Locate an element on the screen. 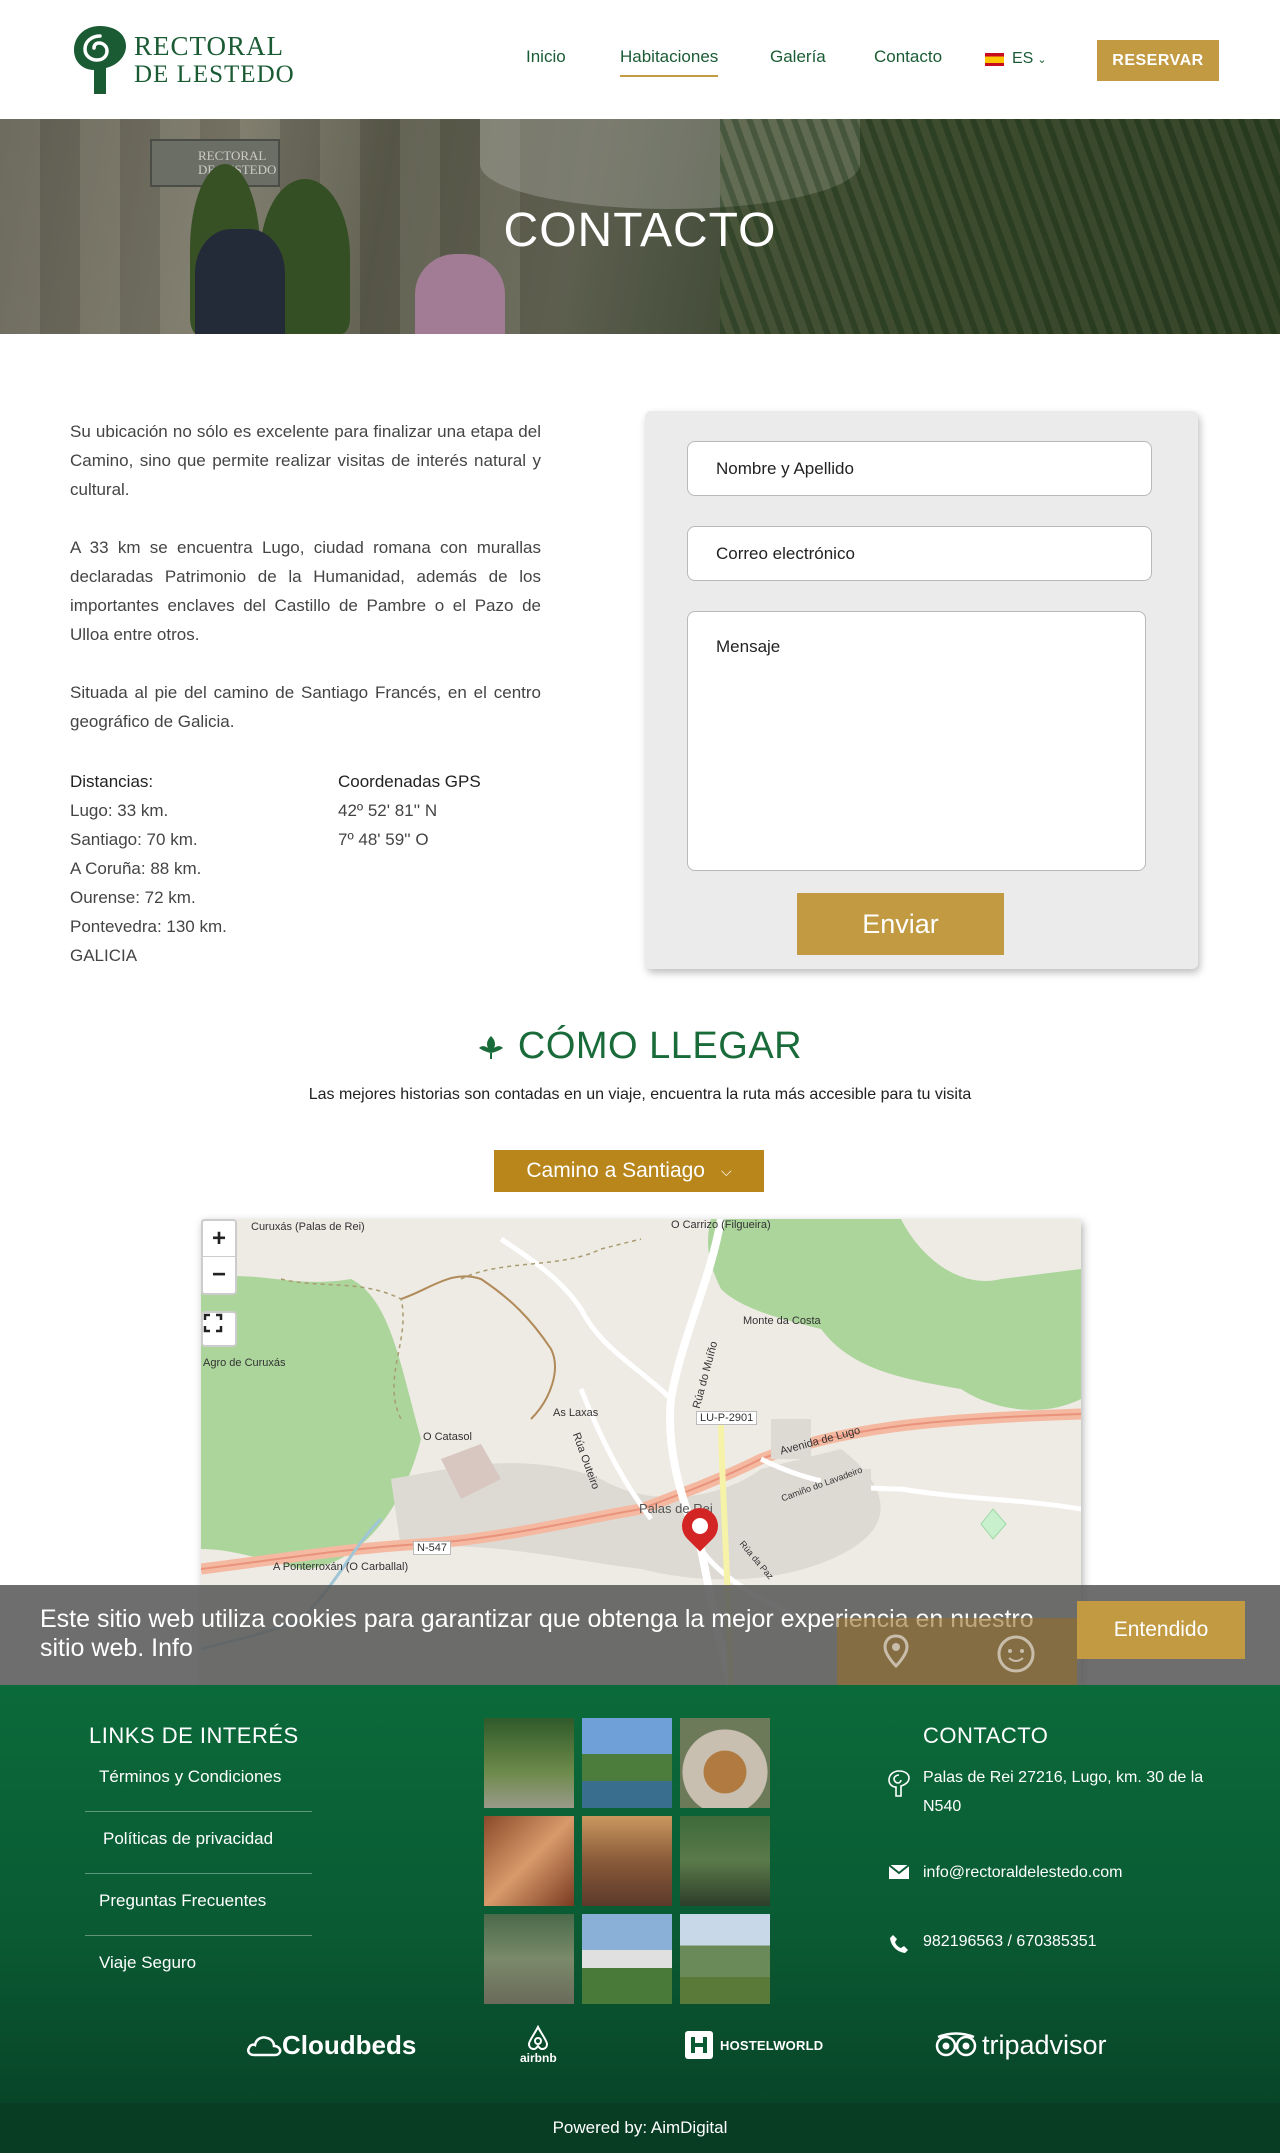  hostelworld-logo: HOSTELWORLD is located at coordinates (753, 2045).